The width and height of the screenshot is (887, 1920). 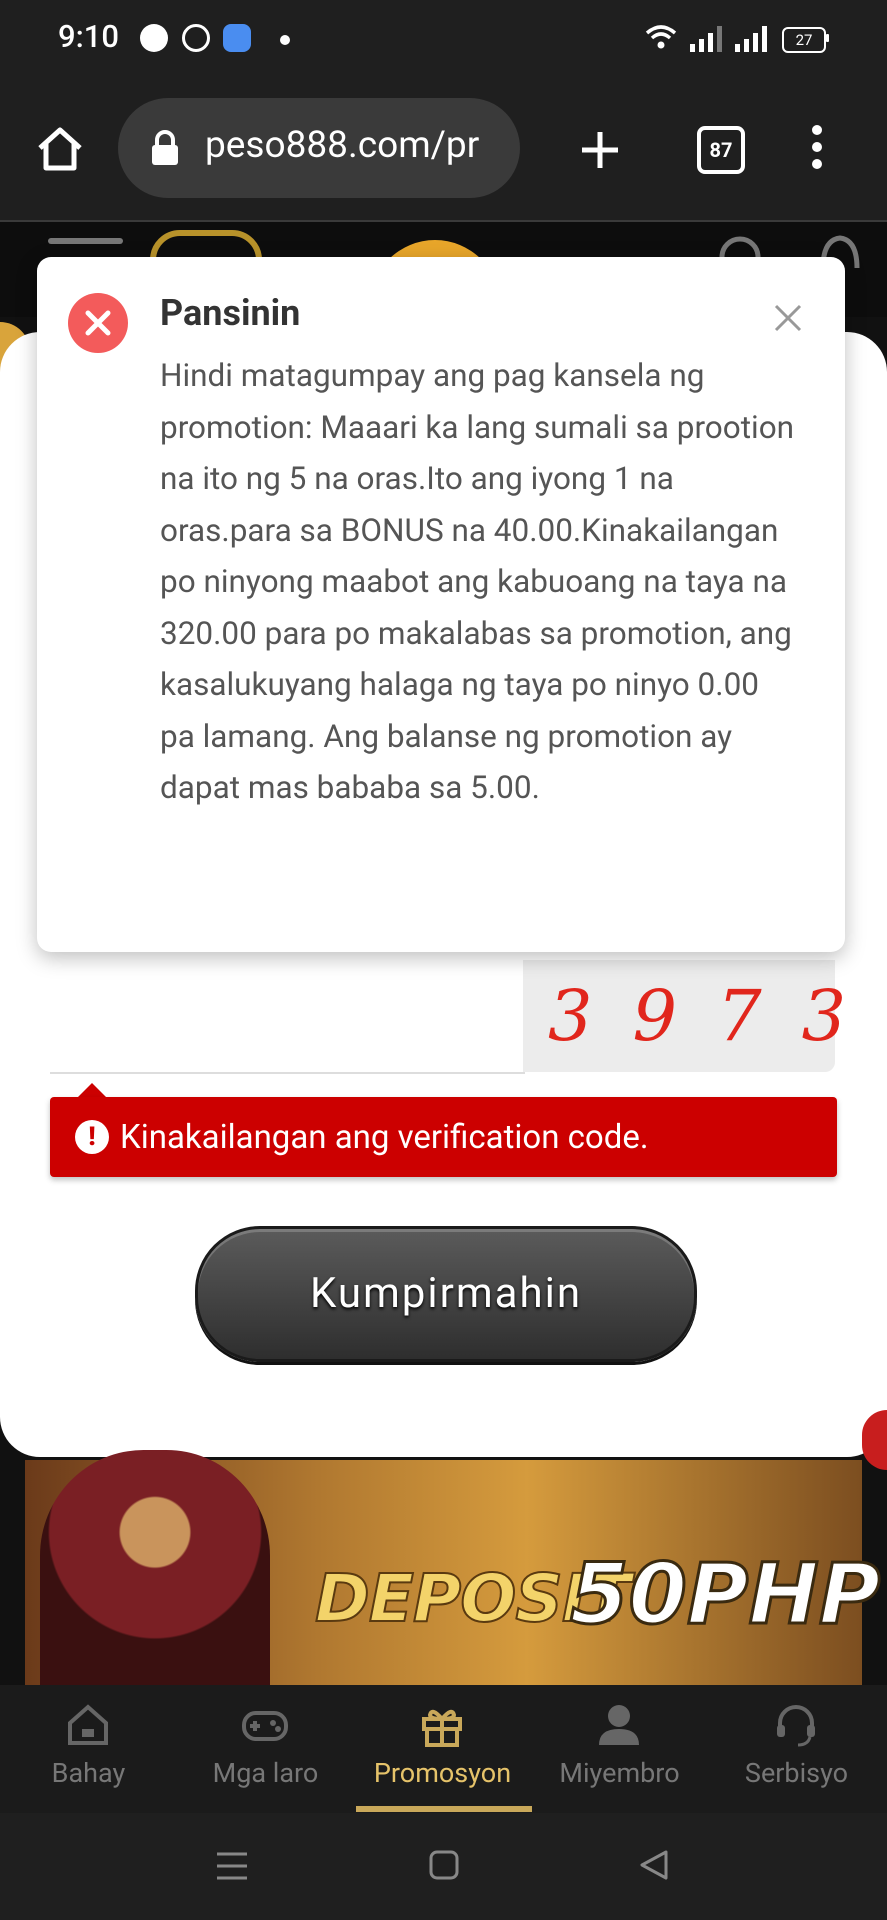 I want to click on verification-code-input, so click(x=287, y=1017).